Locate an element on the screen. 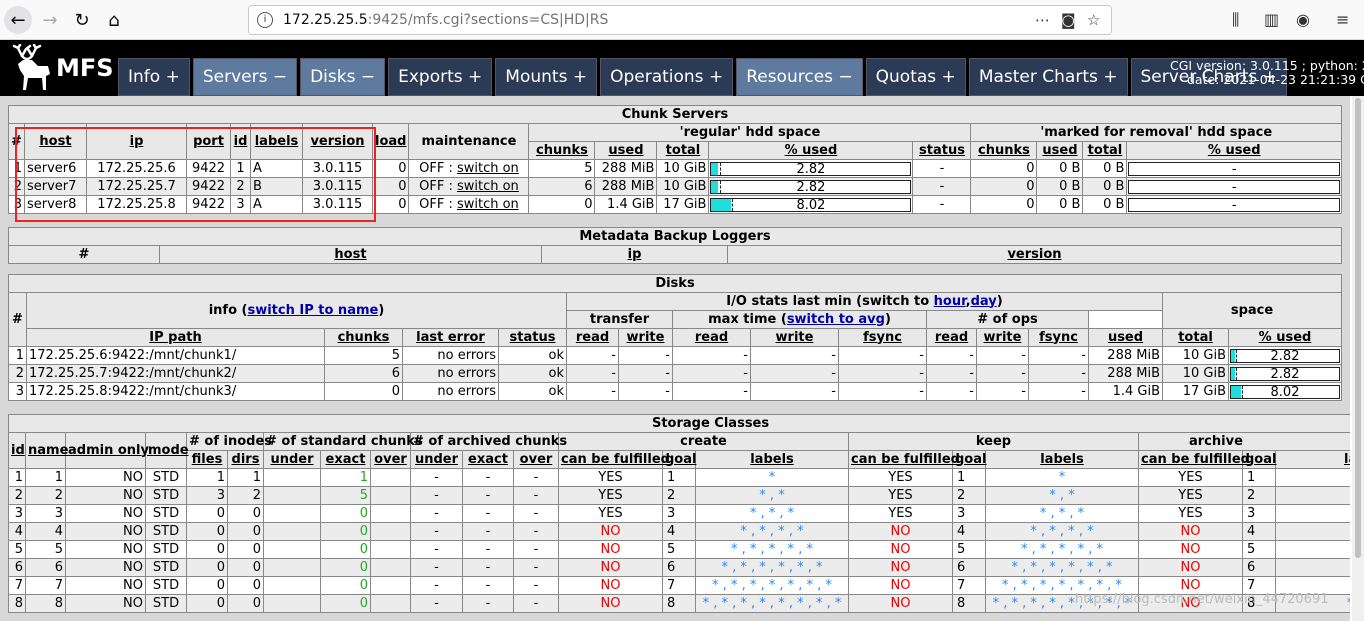 This screenshot has height=621, width=1364. disks-col-ops-fsync: fsync is located at coordinates (1058, 337).